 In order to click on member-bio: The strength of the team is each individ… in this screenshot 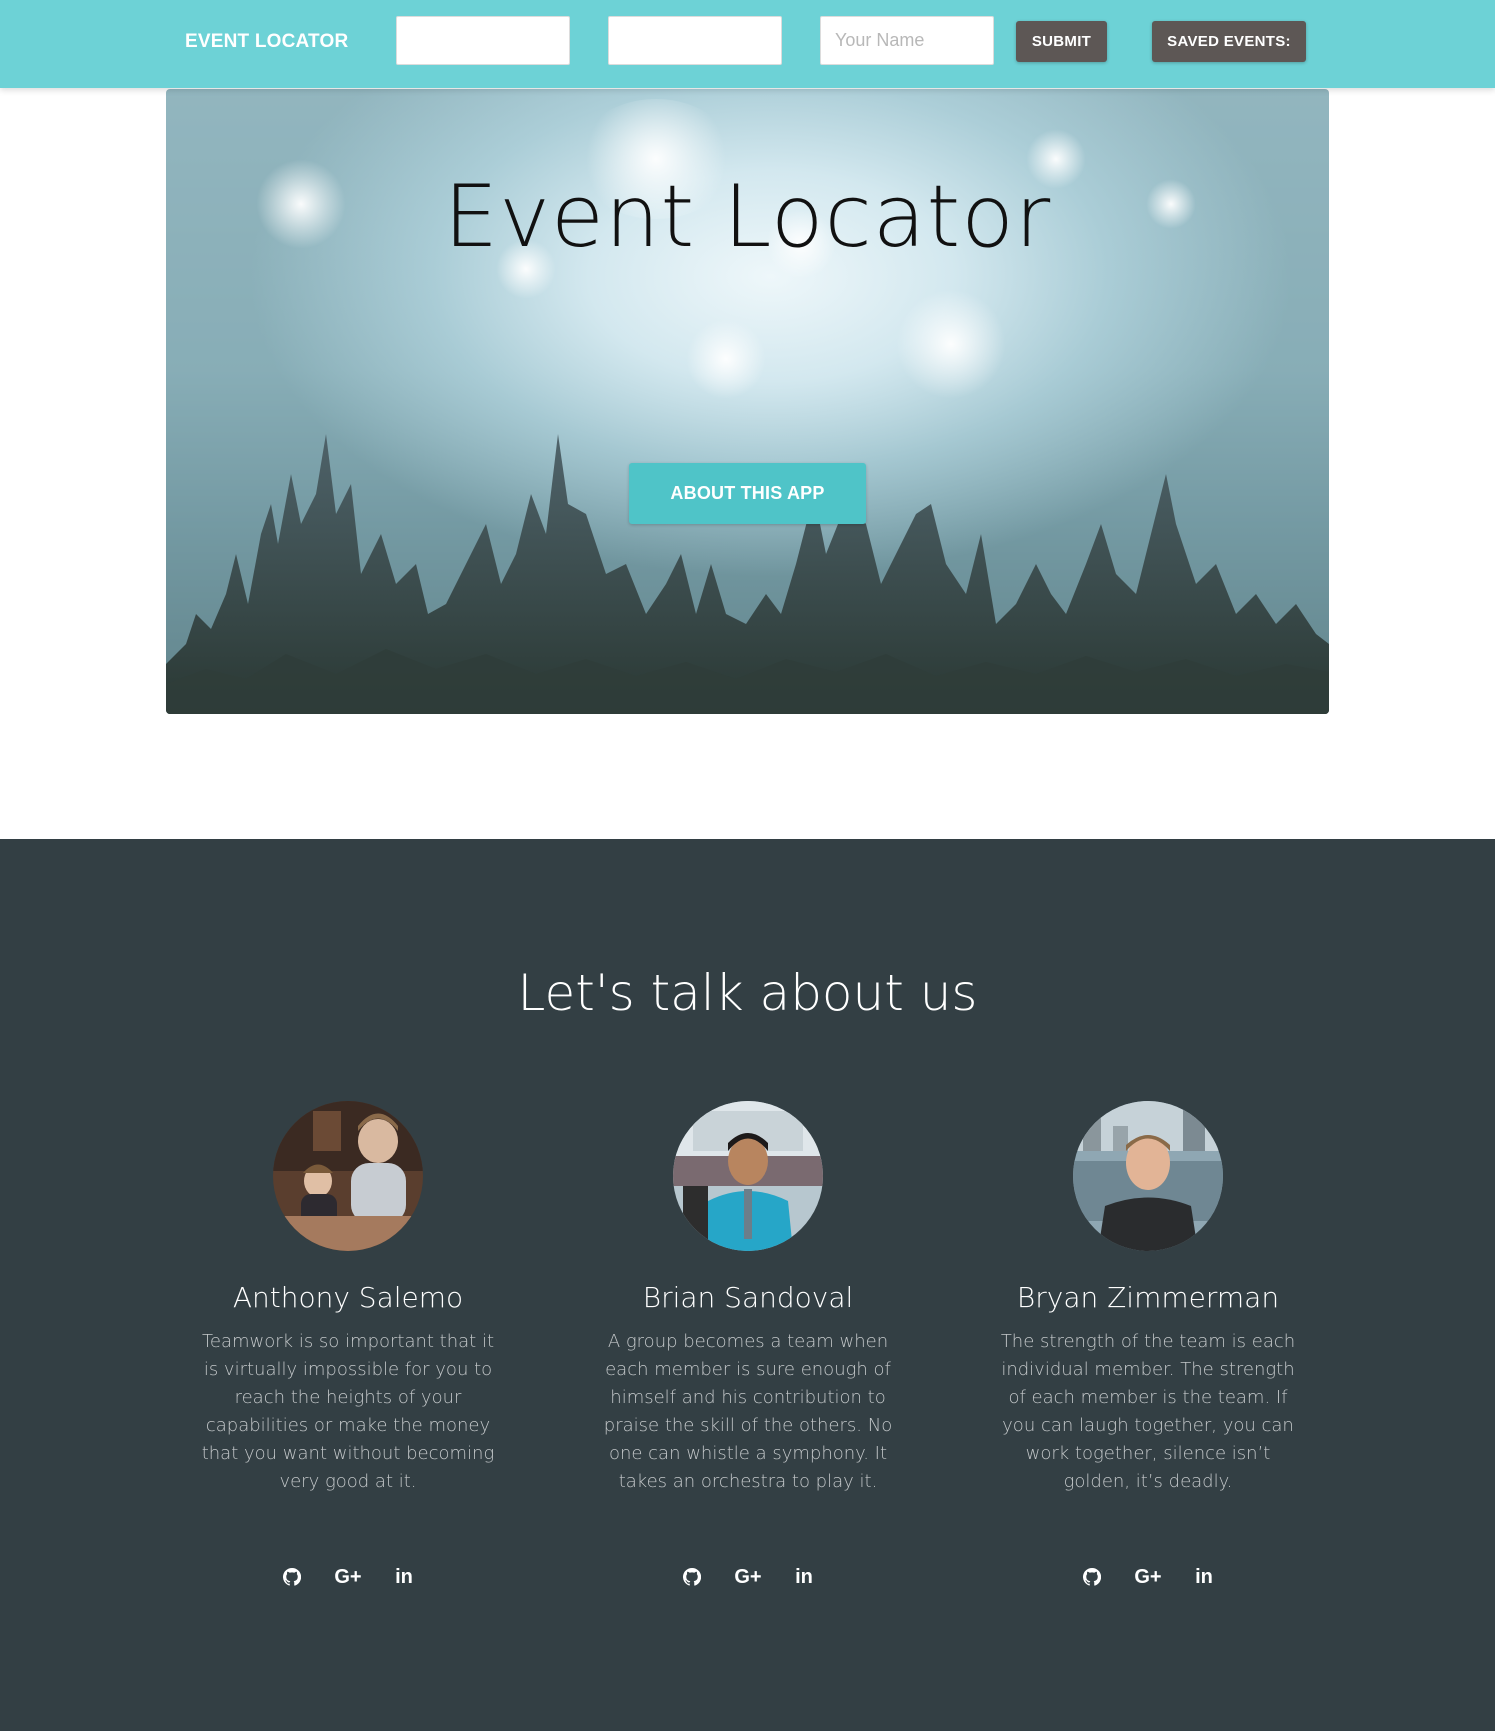, I will do `click(1148, 1411)`.